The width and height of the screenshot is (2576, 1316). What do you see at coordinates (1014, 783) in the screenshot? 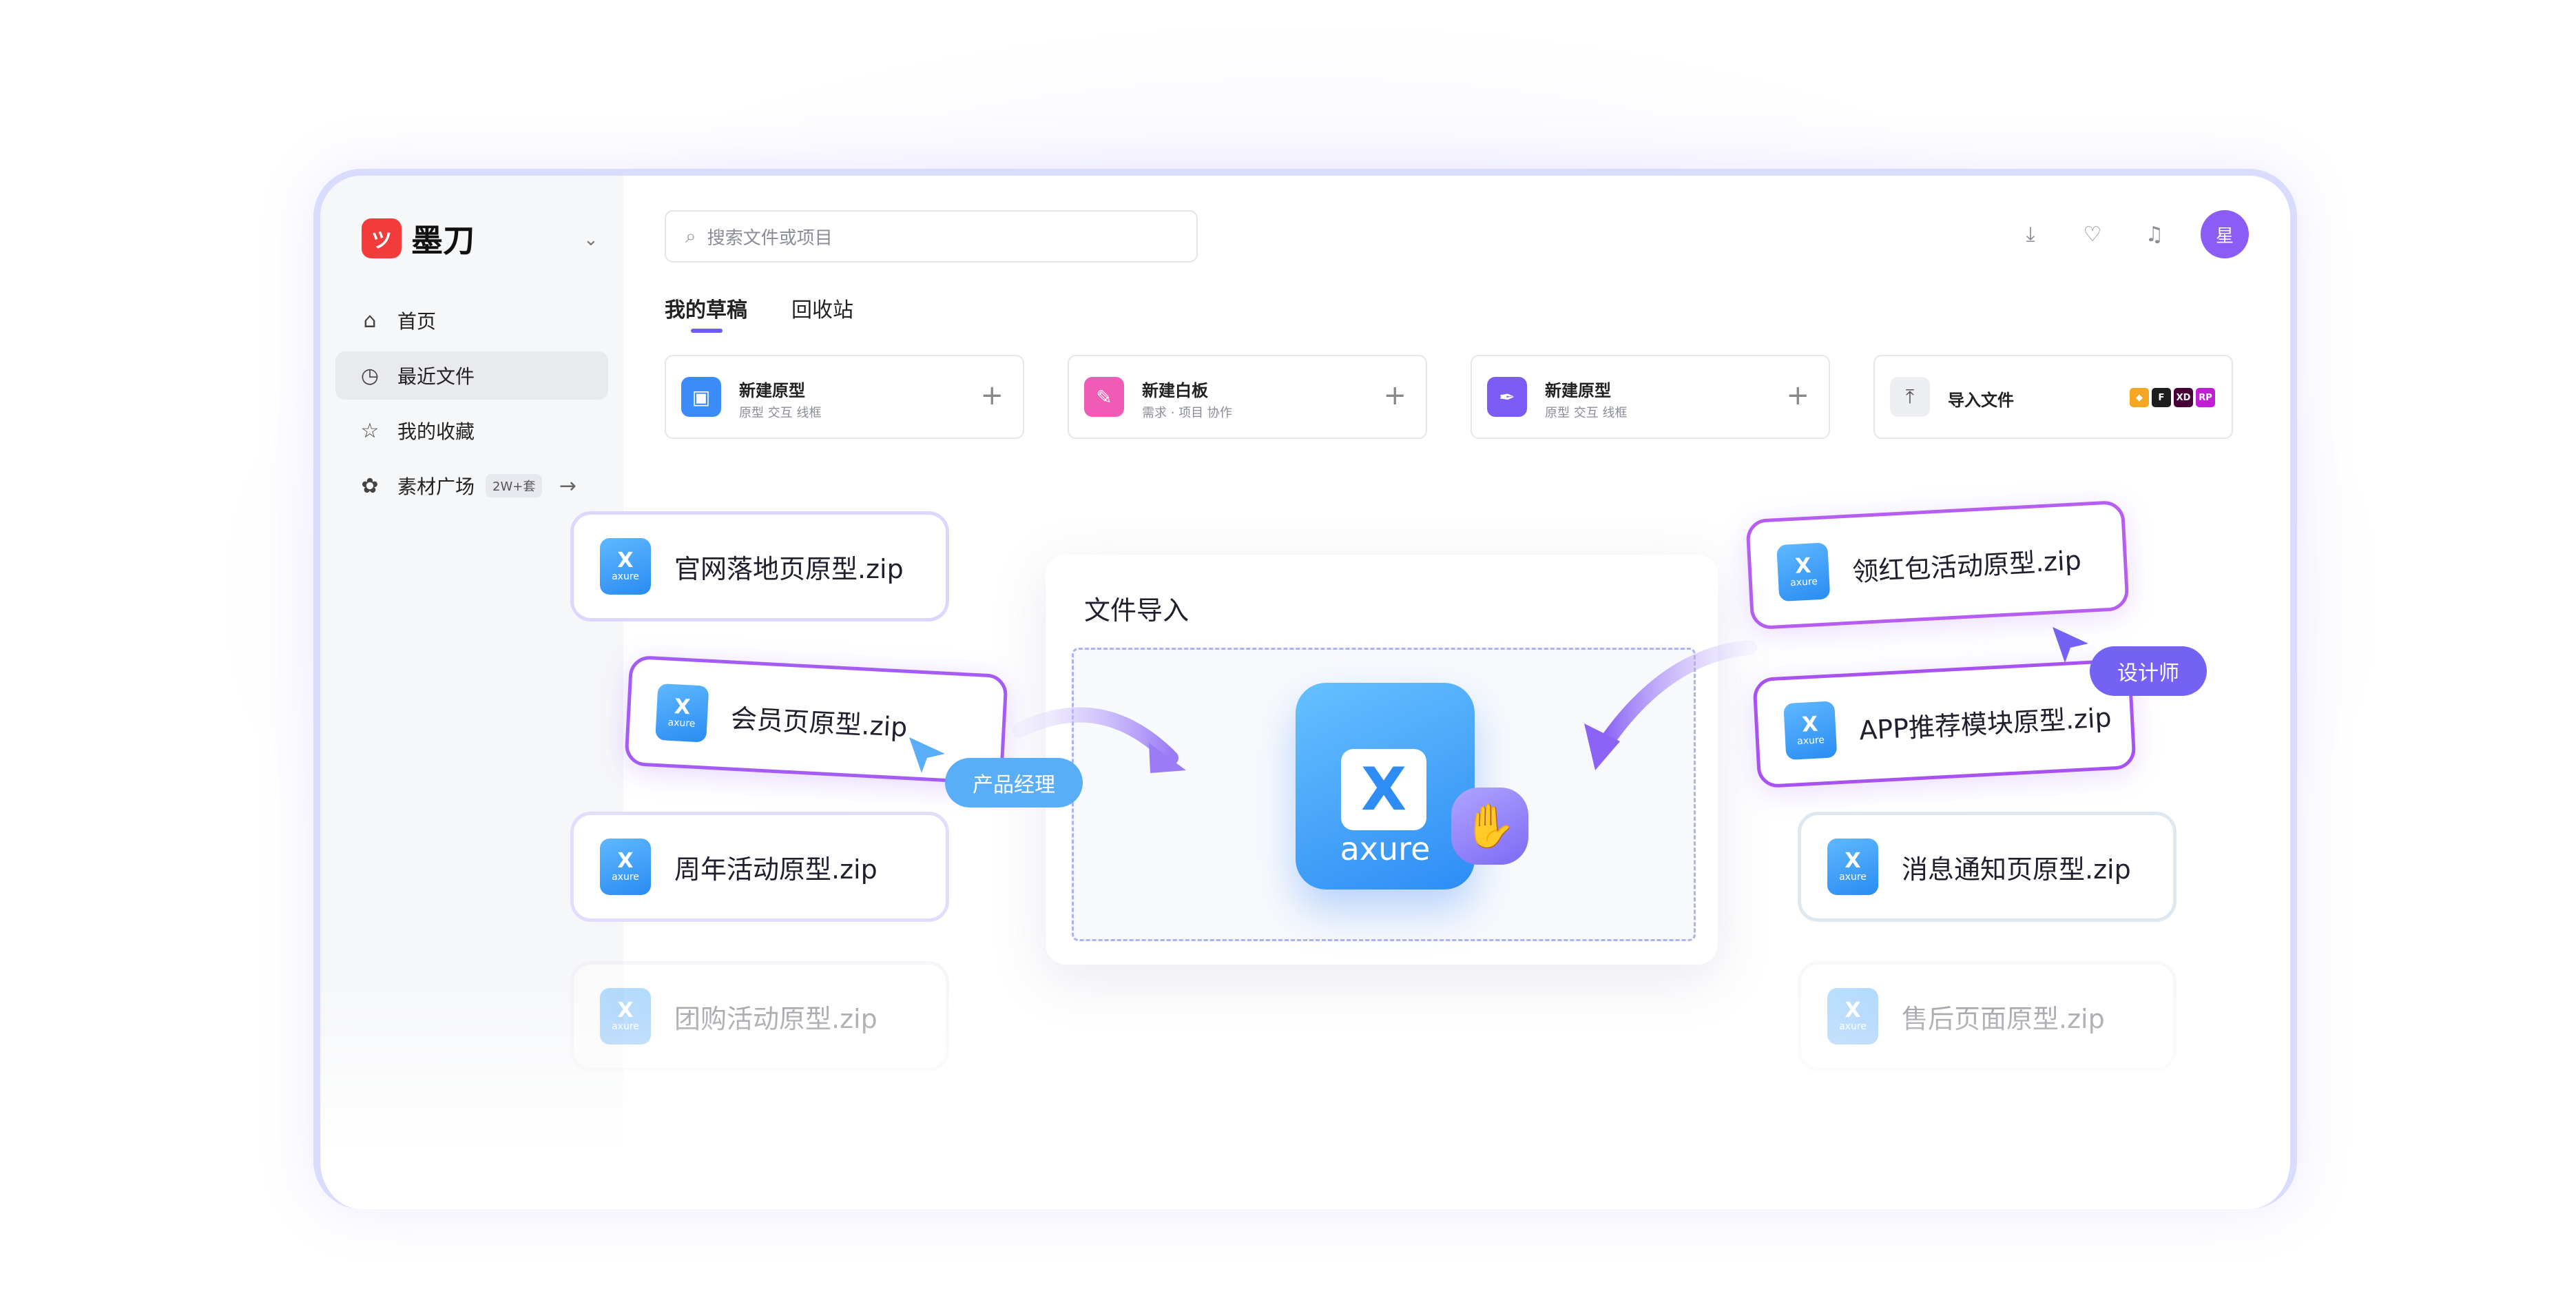
I see `role-tag-product-manager: 产品经理` at bounding box center [1014, 783].